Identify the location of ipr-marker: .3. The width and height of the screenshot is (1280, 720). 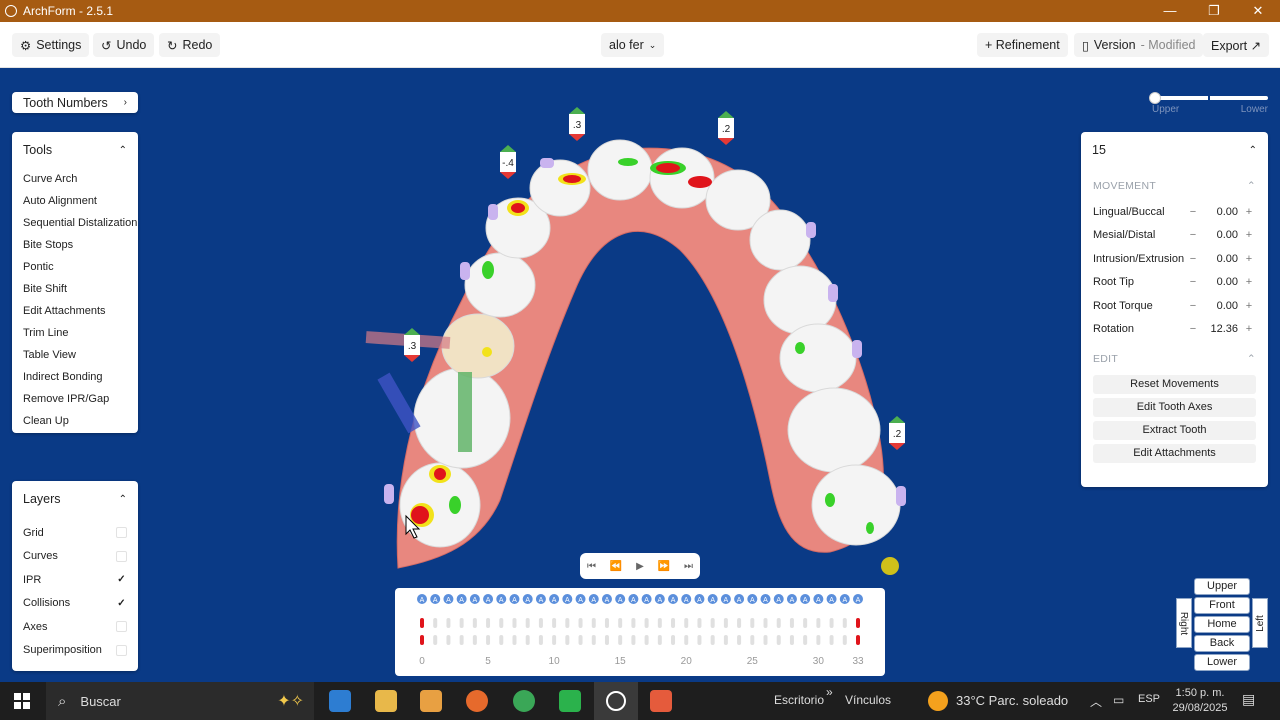
(412, 345).